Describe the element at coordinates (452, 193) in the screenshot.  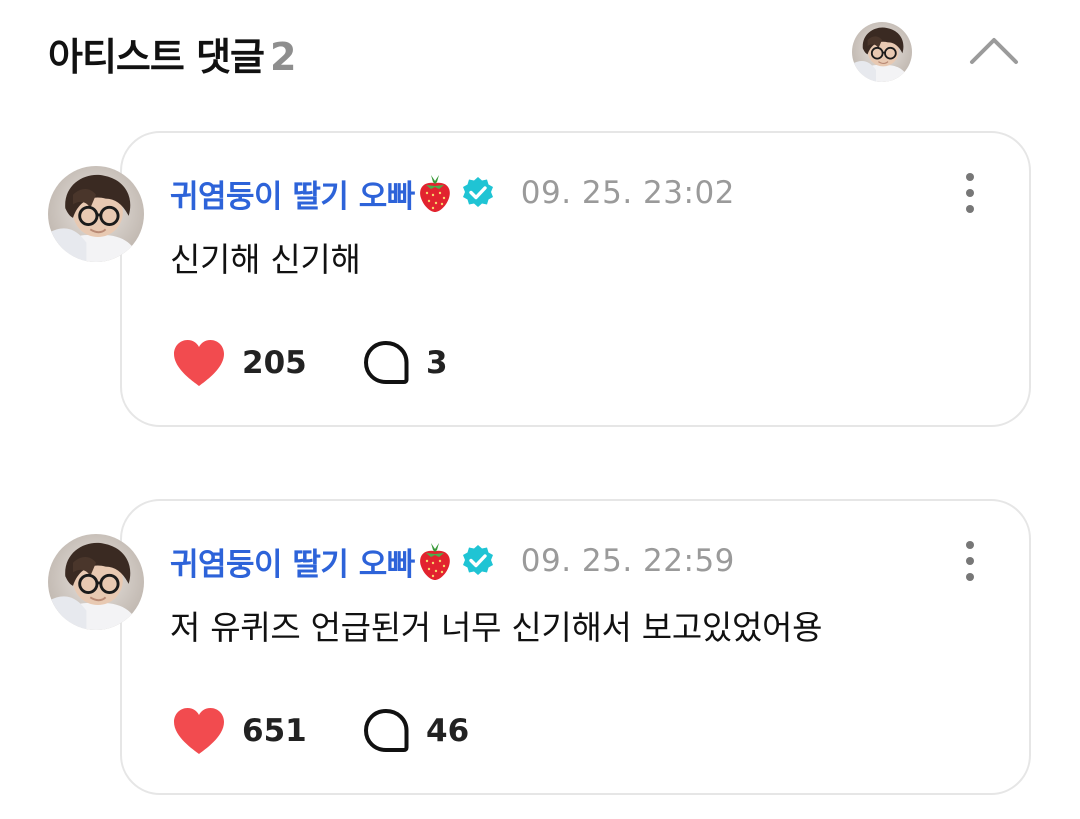
I see `comment-meta: 귀염둥이 딸기 오빠 09. 25. 23:02` at that location.